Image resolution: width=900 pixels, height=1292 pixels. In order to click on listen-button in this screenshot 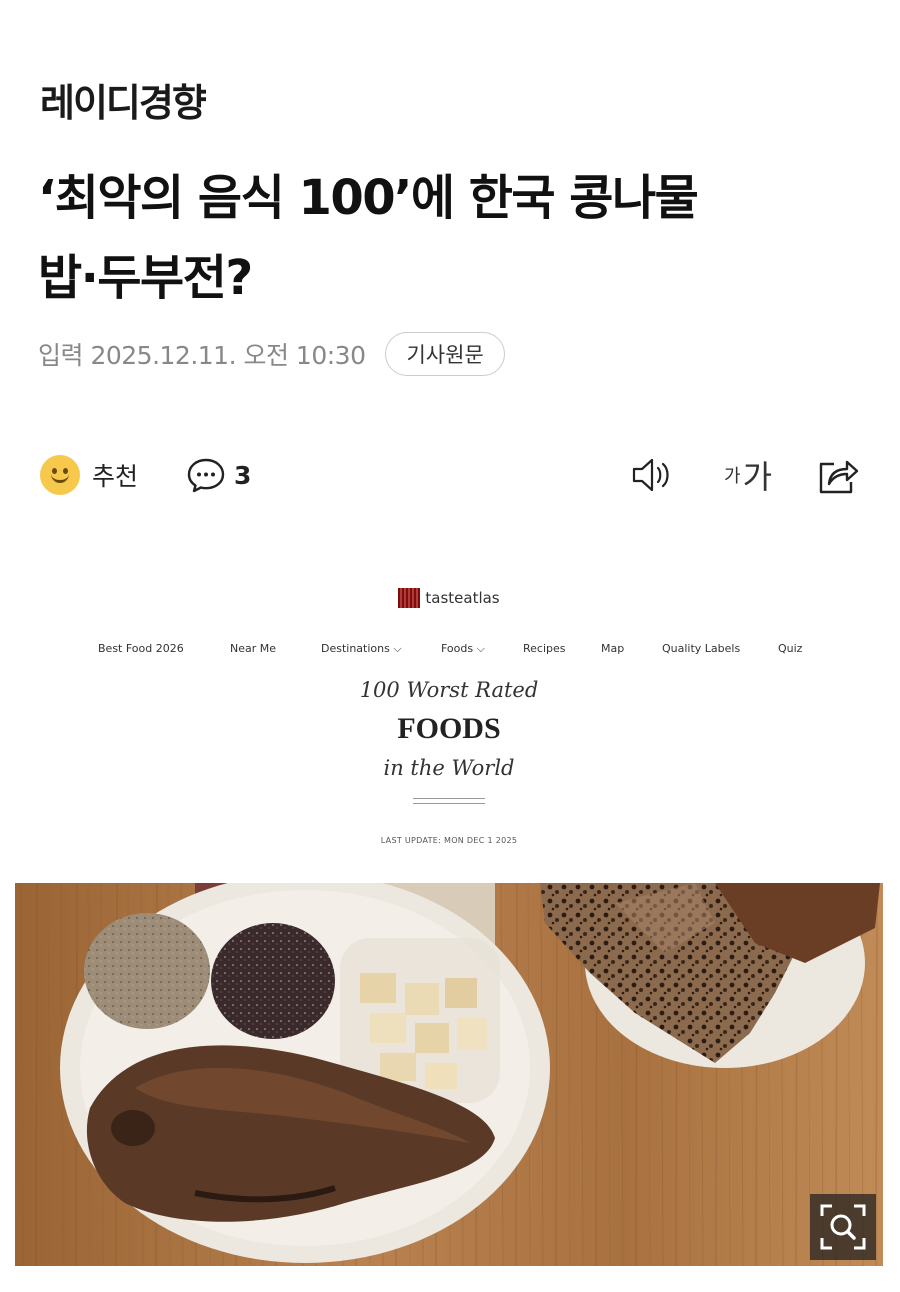, I will do `click(653, 475)`.